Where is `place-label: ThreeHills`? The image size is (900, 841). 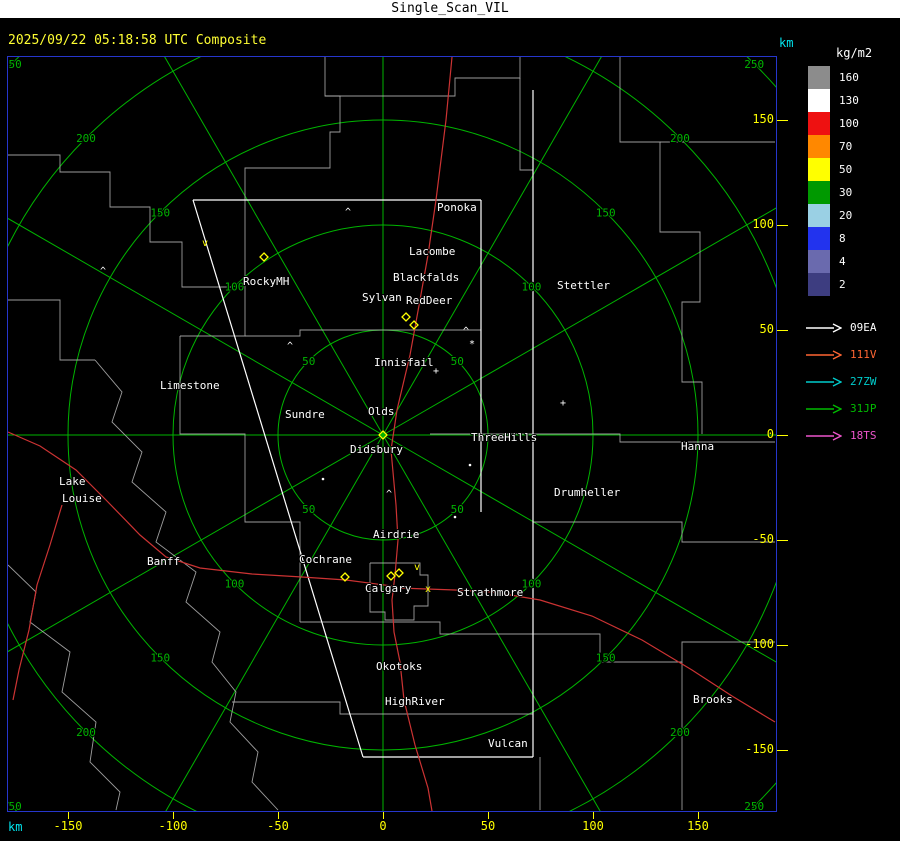 place-label: ThreeHills is located at coordinates (504, 437).